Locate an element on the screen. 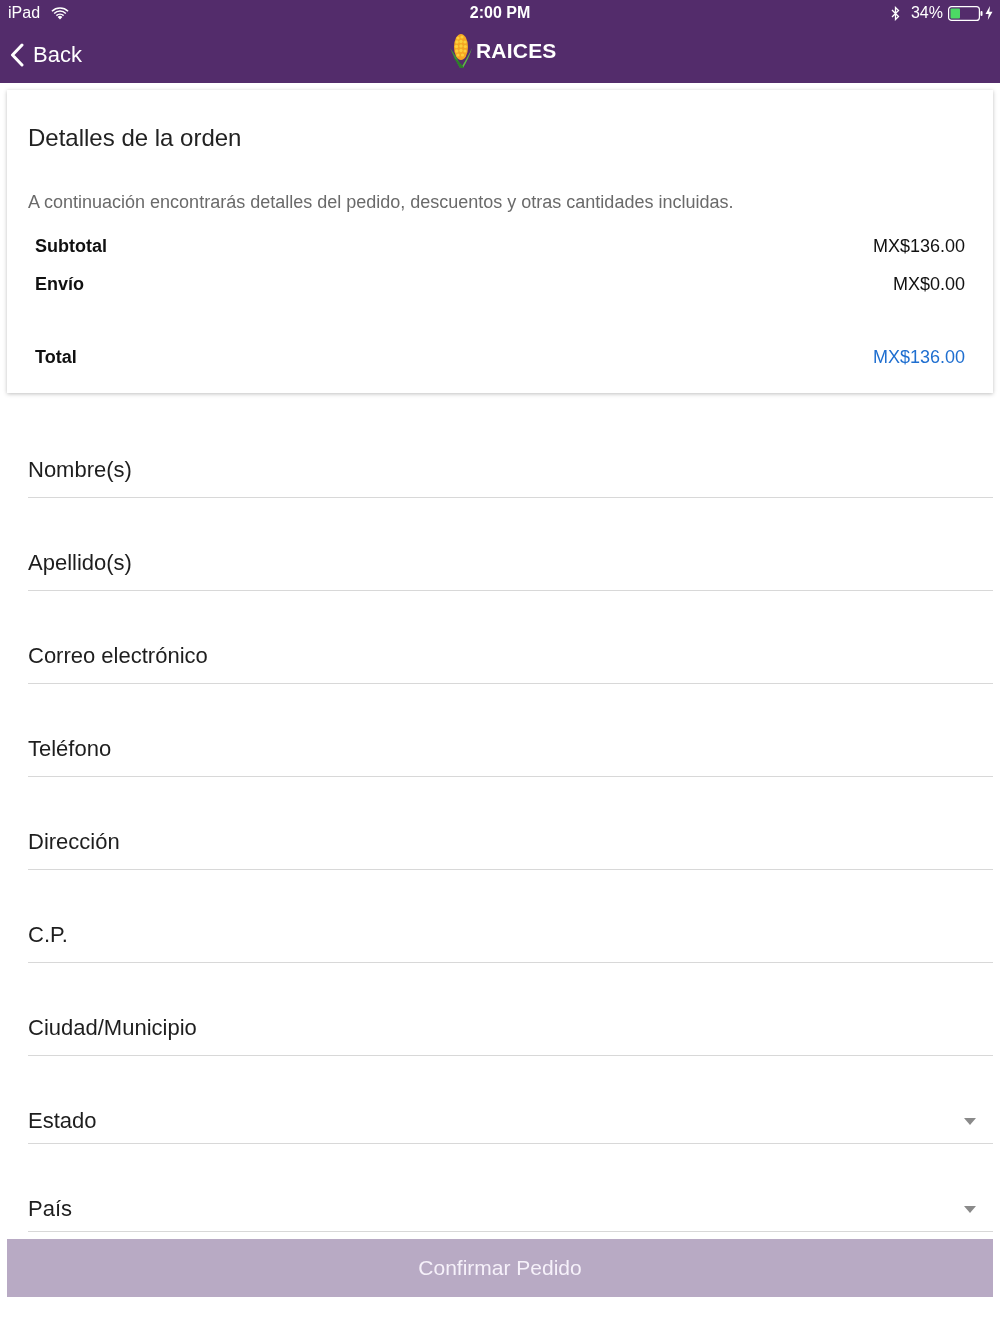  corn-icon is located at coordinates (461, 51).